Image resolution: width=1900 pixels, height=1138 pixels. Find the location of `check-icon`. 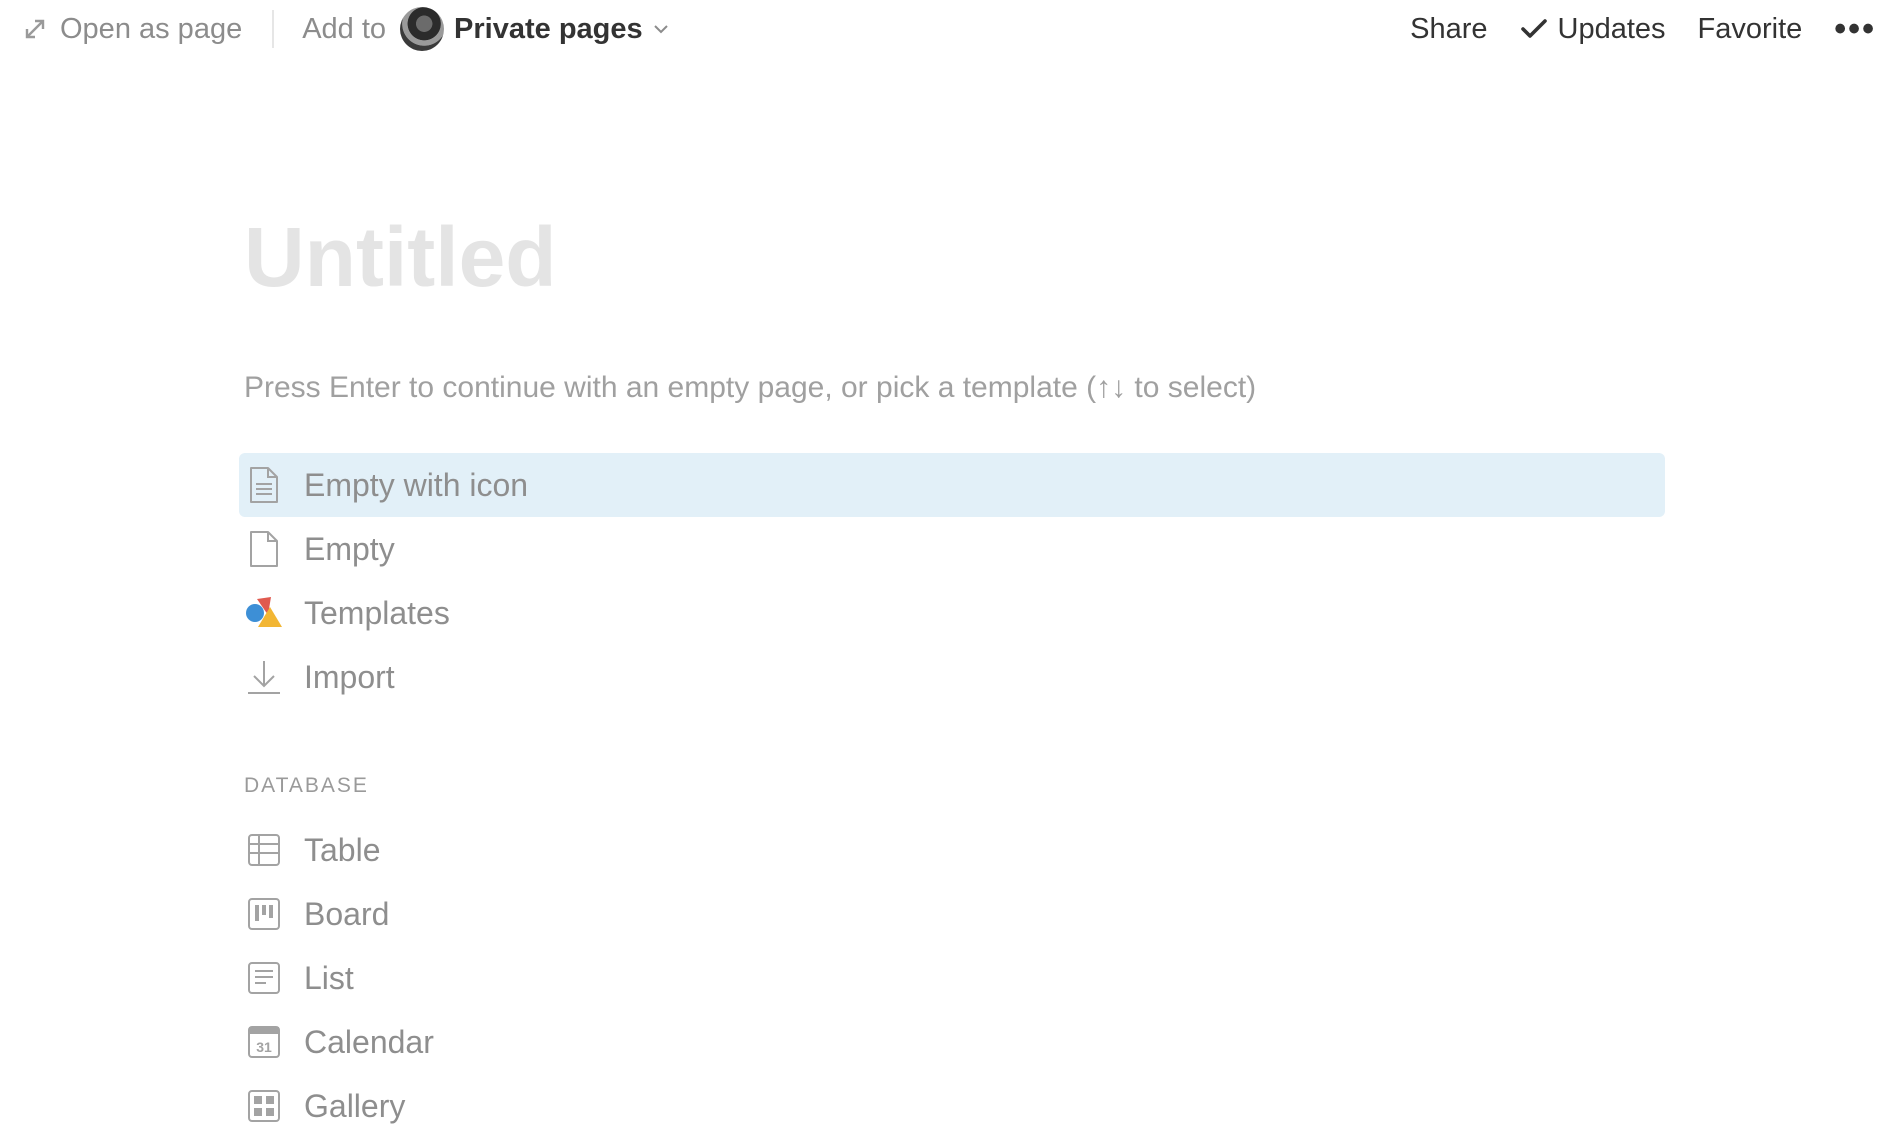

check-icon is located at coordinates (1534, 29).